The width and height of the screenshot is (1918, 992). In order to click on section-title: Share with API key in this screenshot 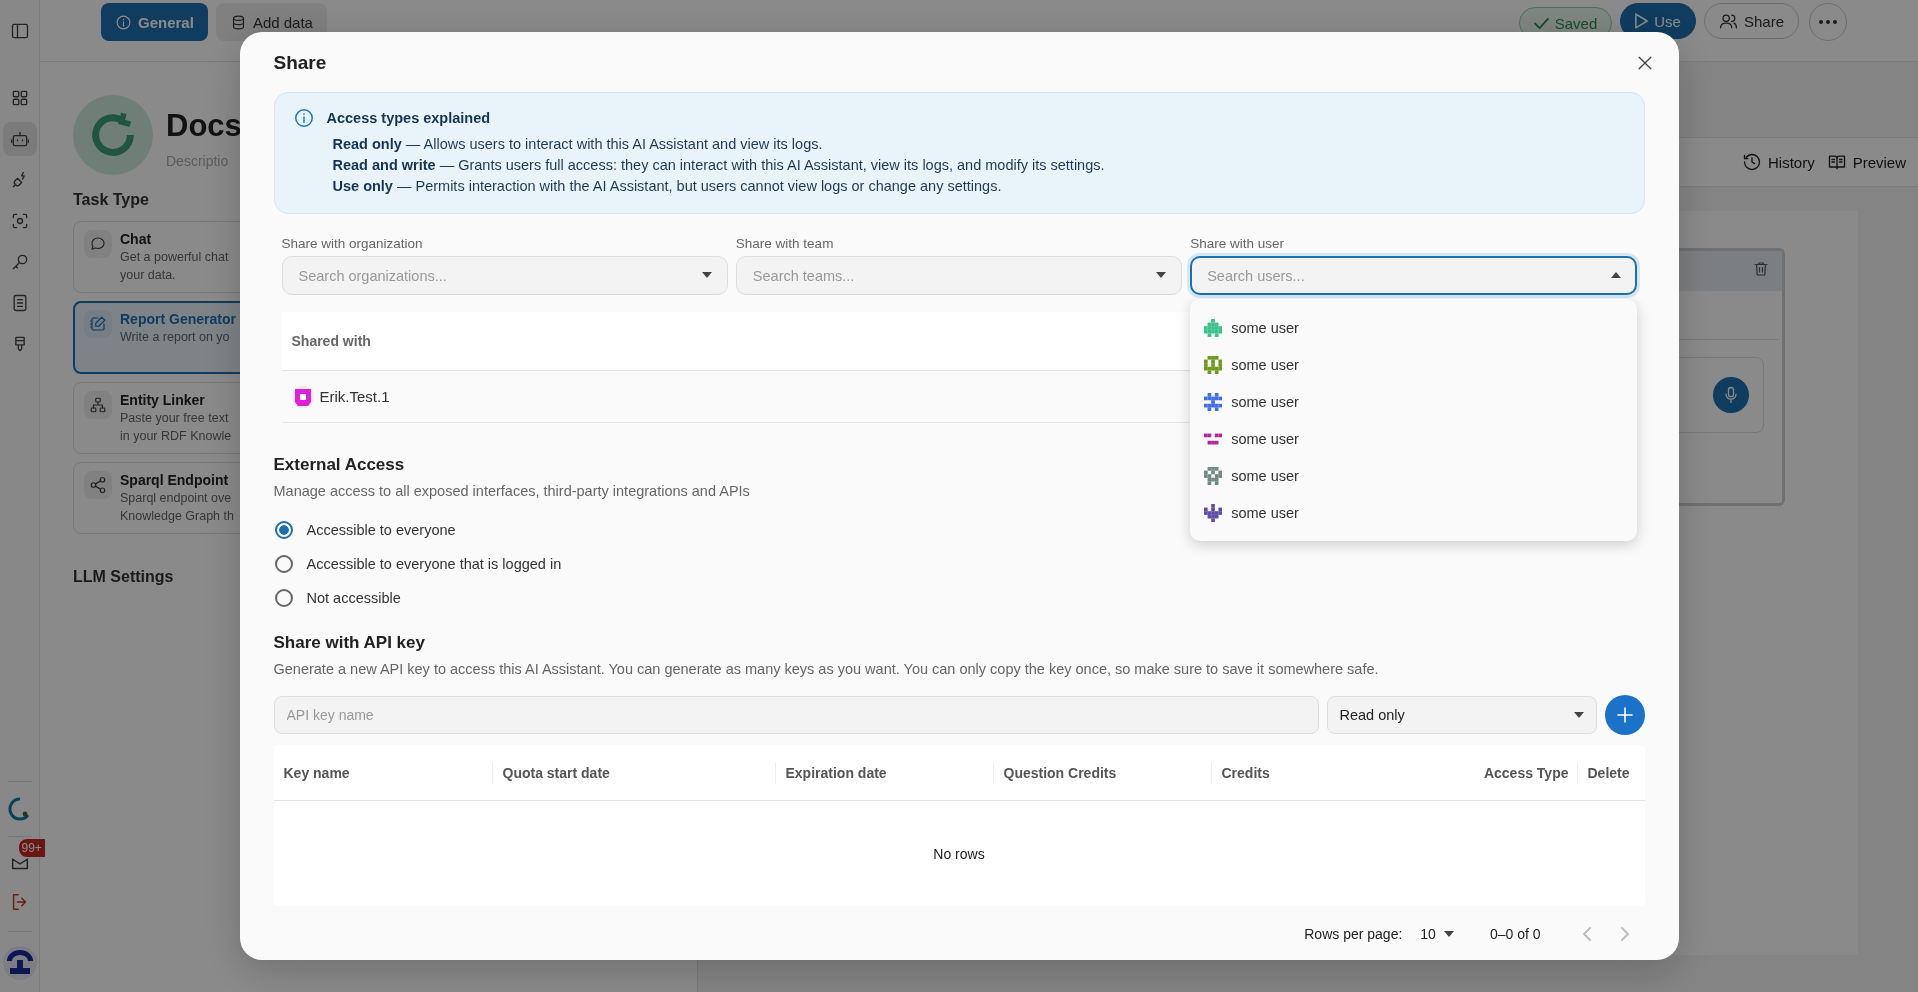, I will do `click(349, 643)`.